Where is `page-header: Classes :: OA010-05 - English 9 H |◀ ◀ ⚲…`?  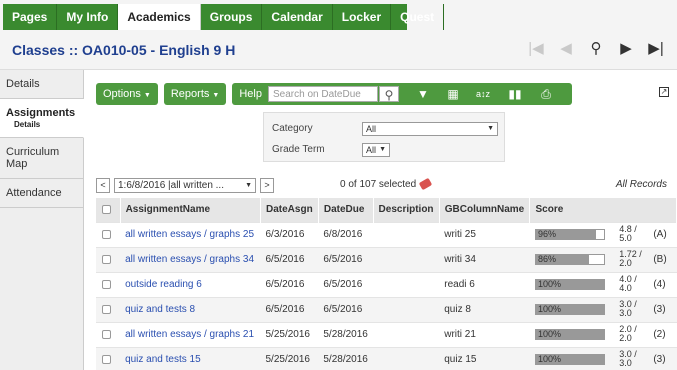
page-header: Classes :: OA010-05 - English 9 H |◀ ◀ ⚲… is located at coordinates (338, 50).